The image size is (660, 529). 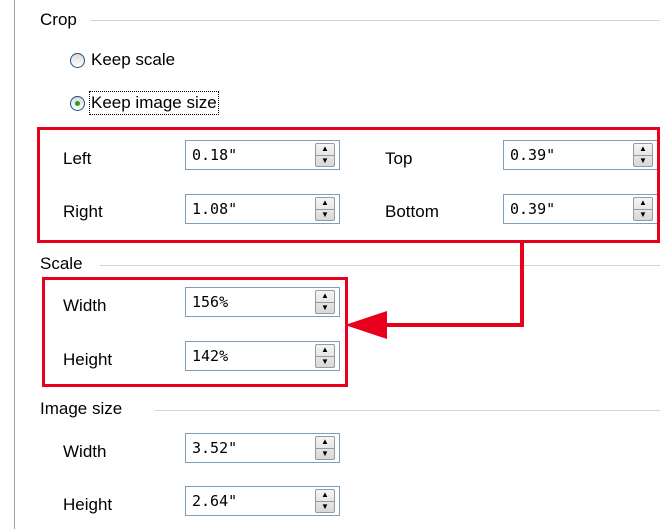 I want to click on image-height-value: 2.64", so click(x=250, y=501).